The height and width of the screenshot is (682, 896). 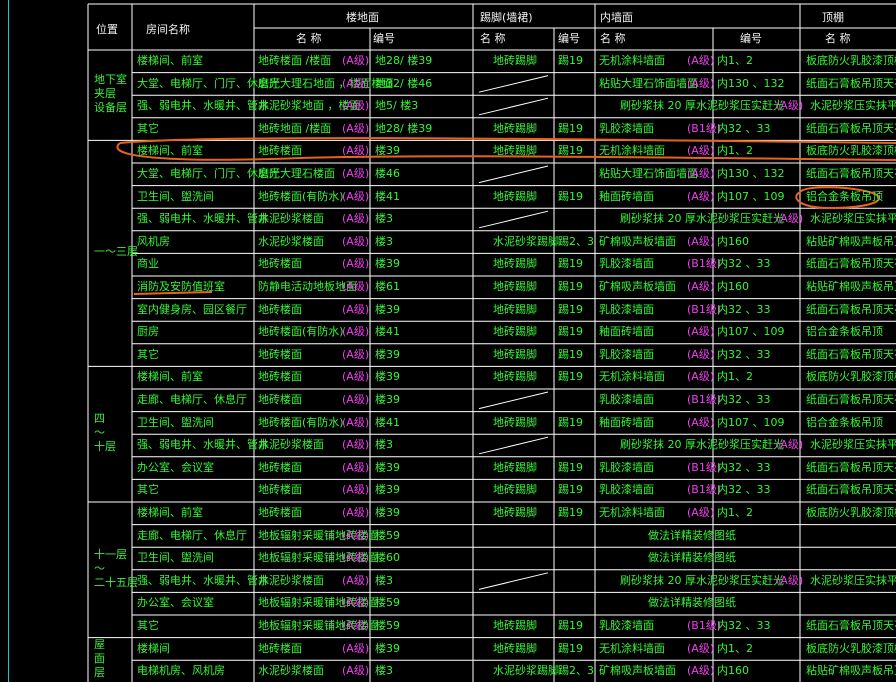 I want to click on header-floor: 楼地面, so click(x=362, y=17).